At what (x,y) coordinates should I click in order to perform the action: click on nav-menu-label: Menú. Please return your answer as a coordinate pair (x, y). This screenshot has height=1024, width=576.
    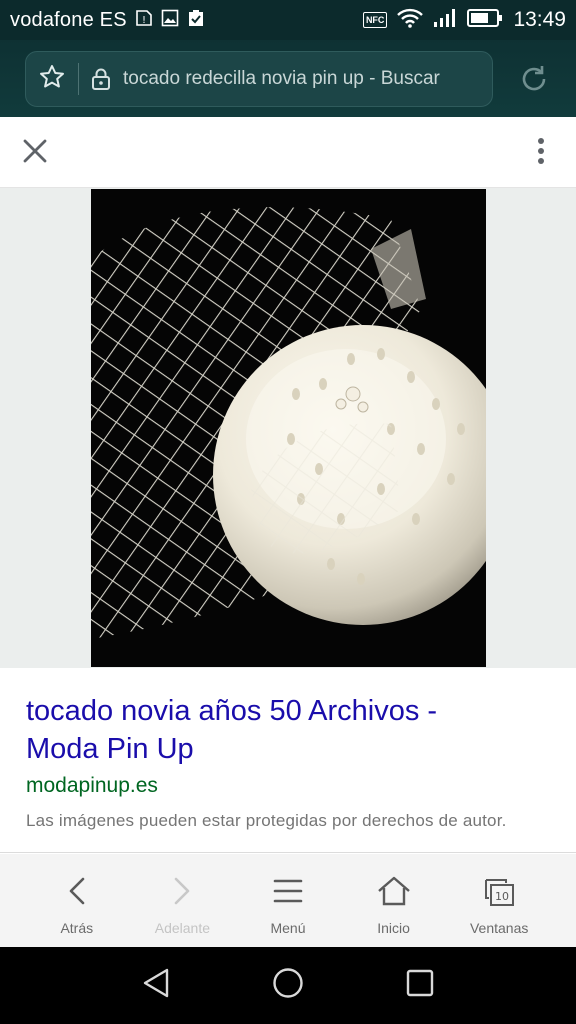
    Looking at the image, I should click on (288, 928).